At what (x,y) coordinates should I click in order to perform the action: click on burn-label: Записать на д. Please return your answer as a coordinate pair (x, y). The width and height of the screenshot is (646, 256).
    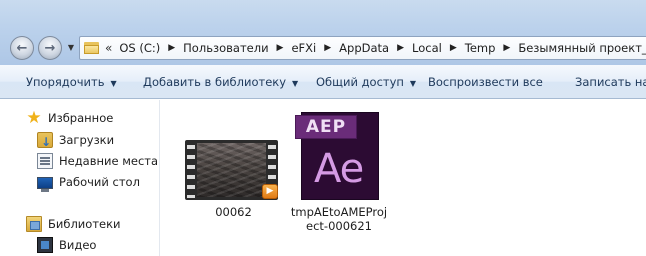
    Looking at the image, I should click on (610, 82).